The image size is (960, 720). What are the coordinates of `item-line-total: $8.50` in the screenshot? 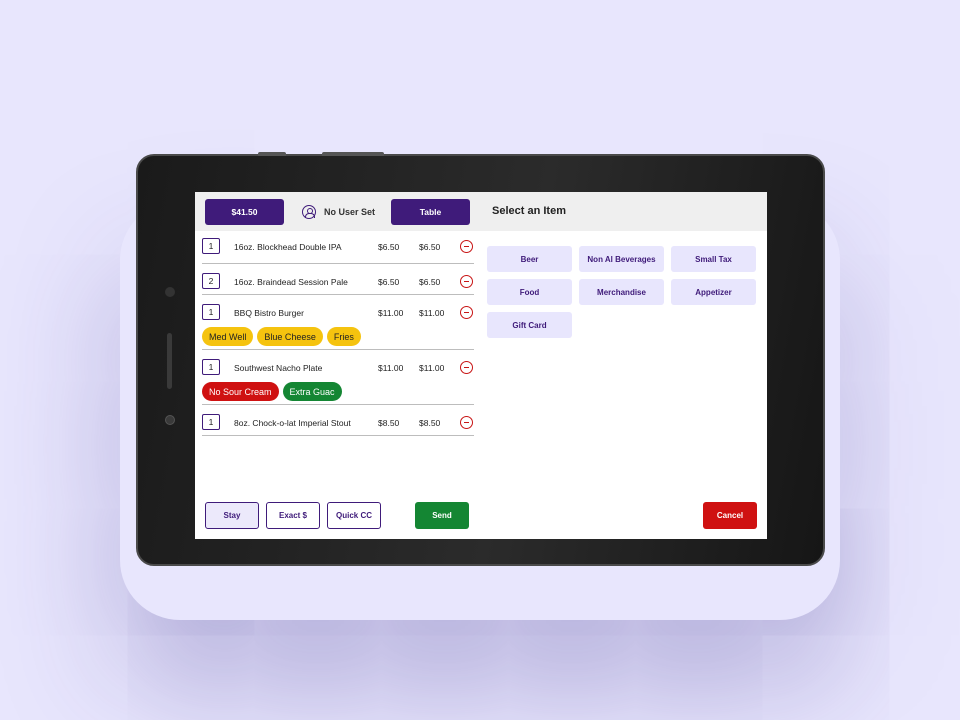 It's located at (430, 423).